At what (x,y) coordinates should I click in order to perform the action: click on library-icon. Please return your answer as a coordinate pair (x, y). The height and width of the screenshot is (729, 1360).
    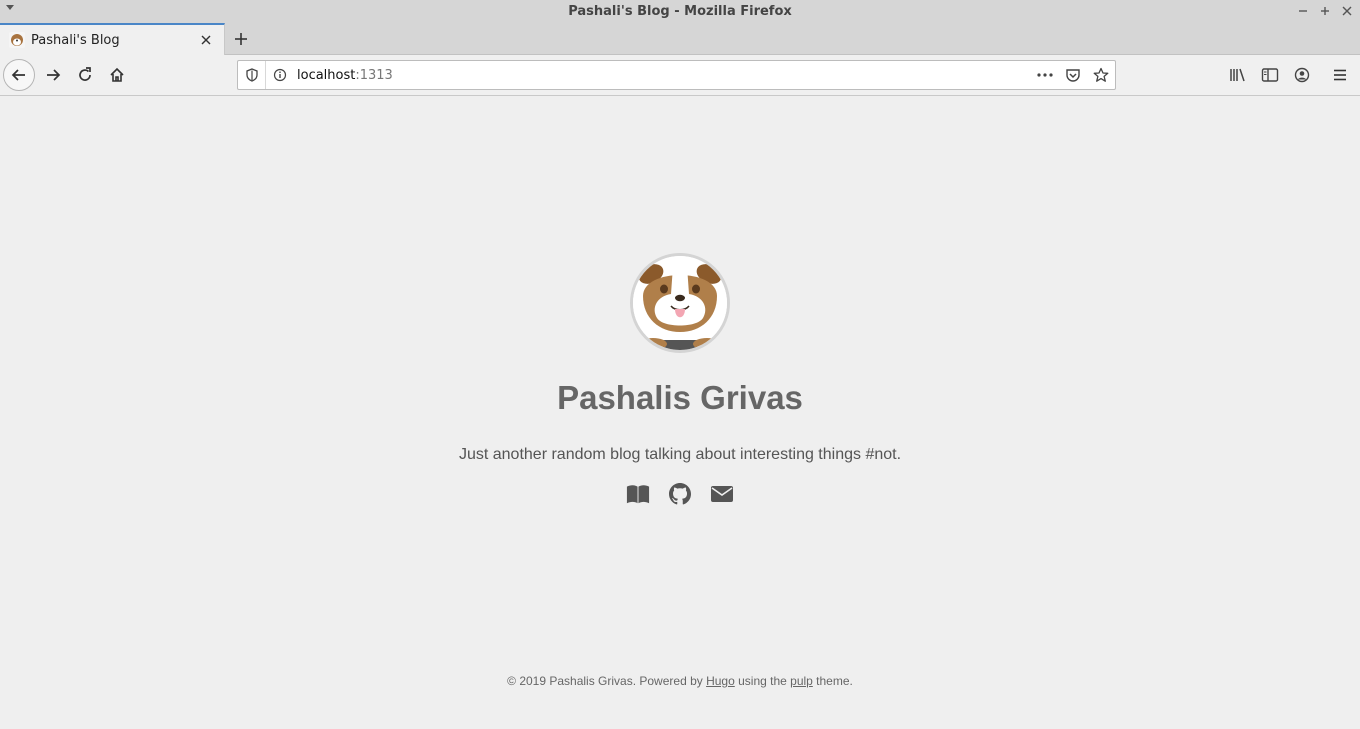
    Looking at the image, I should click on (1238, 75).